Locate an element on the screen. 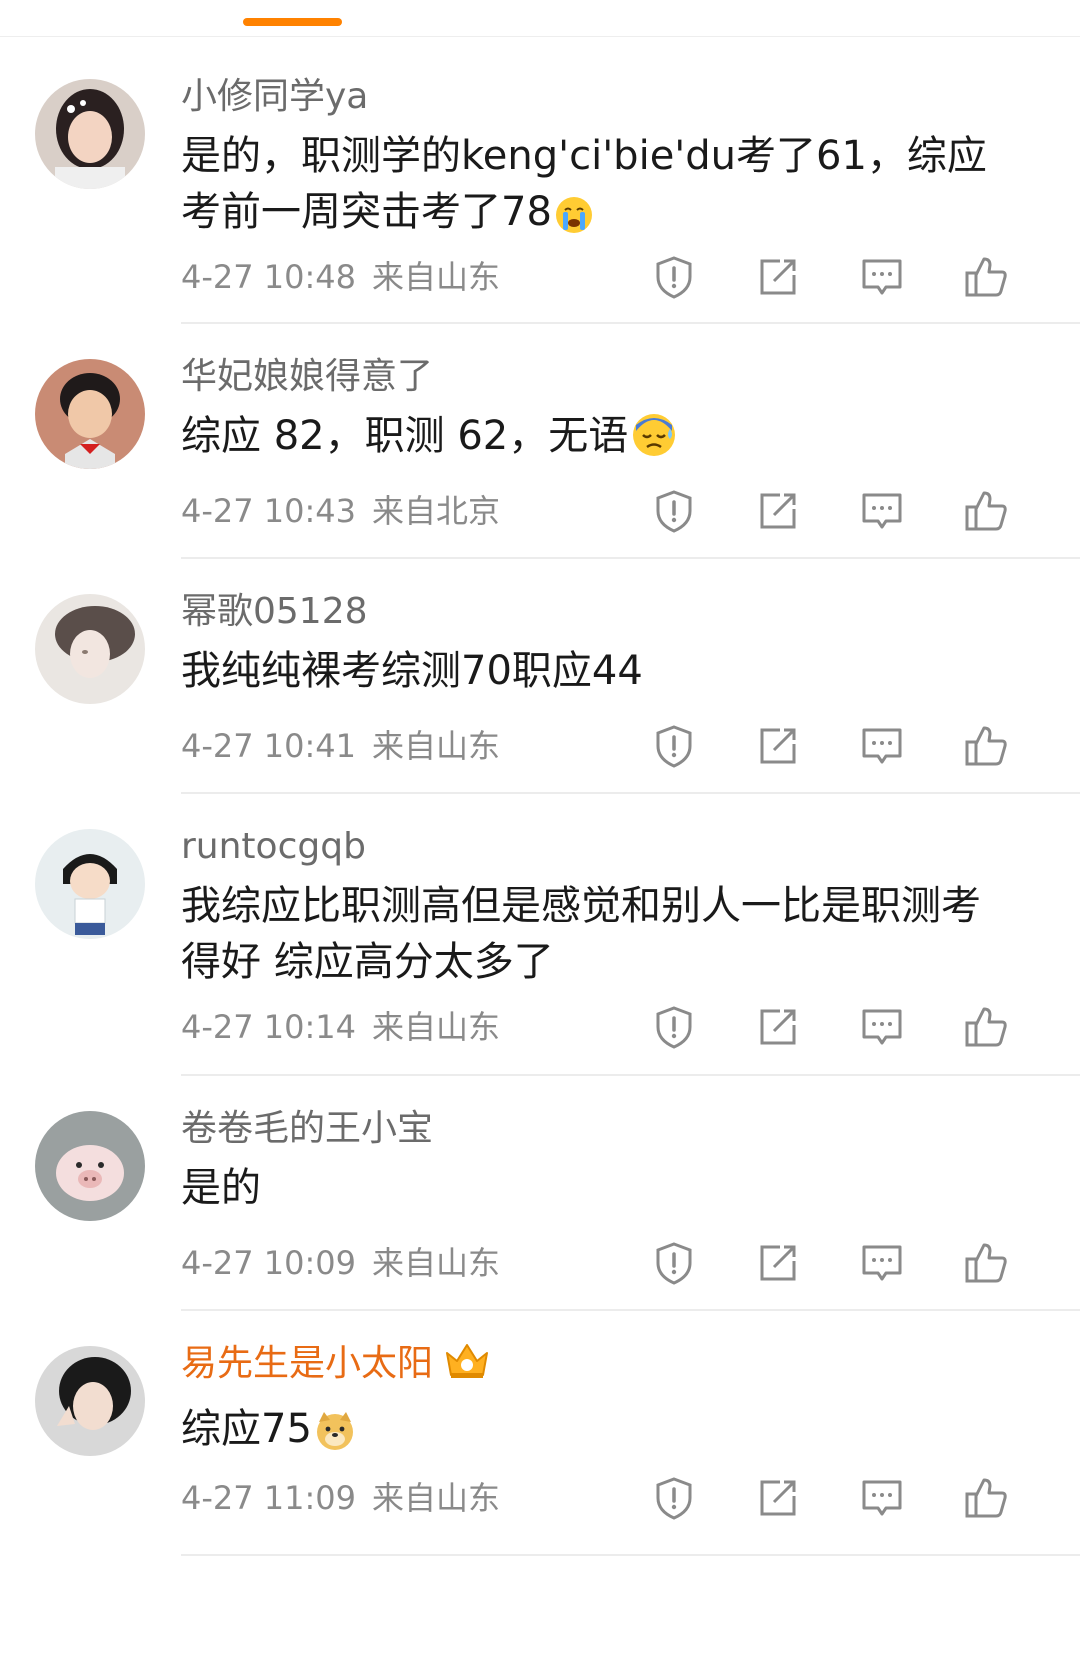  comment-item: 华妃娘娘得意了 综应 82，职测 62，无语 4-27 10:43 来自北京 is located at coordinates (540, 441).